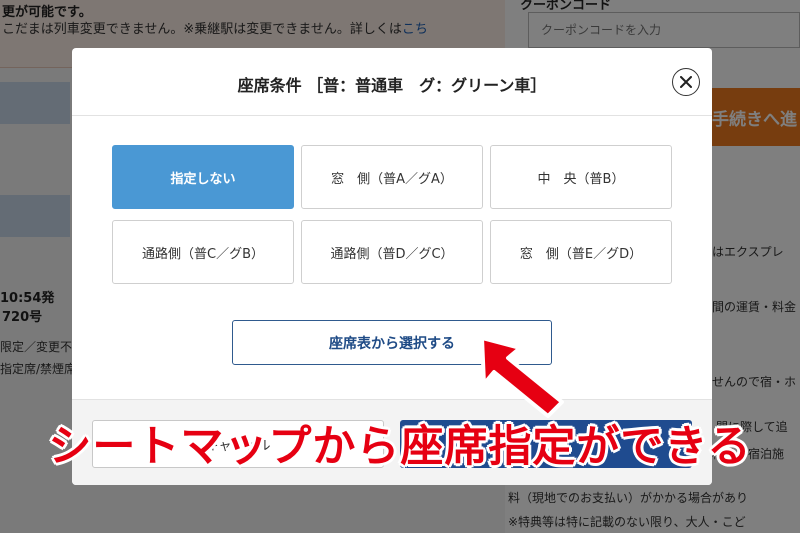  I want to click on seat-option-aisle-c: 通路側（普C／グB）, so click(203, 252).